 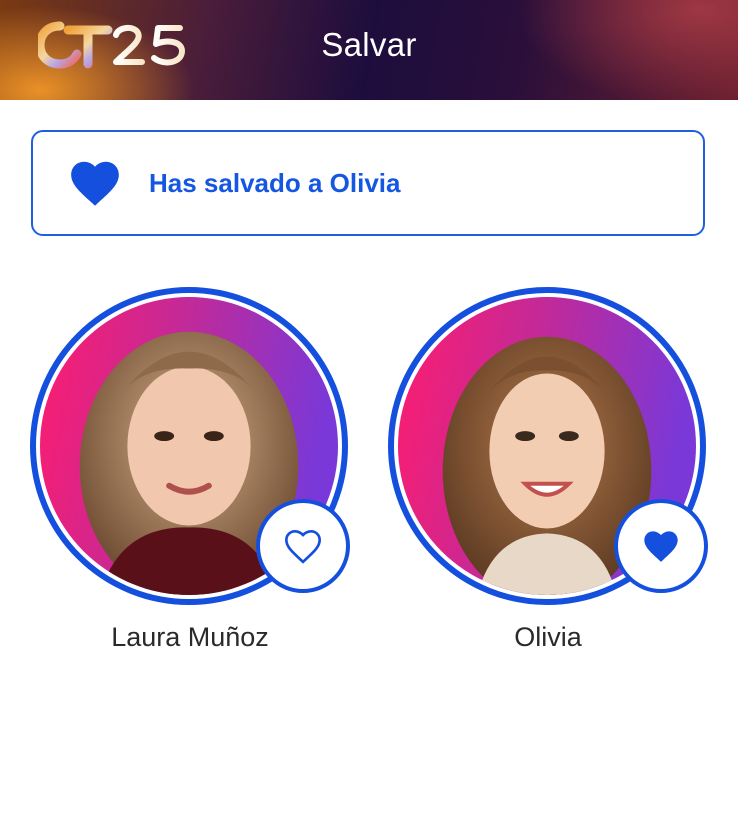 What do you see at coordinates (548, 637) in the screenshot?
I see `candidate-name: Olivia` at bounding box center [548, 637].